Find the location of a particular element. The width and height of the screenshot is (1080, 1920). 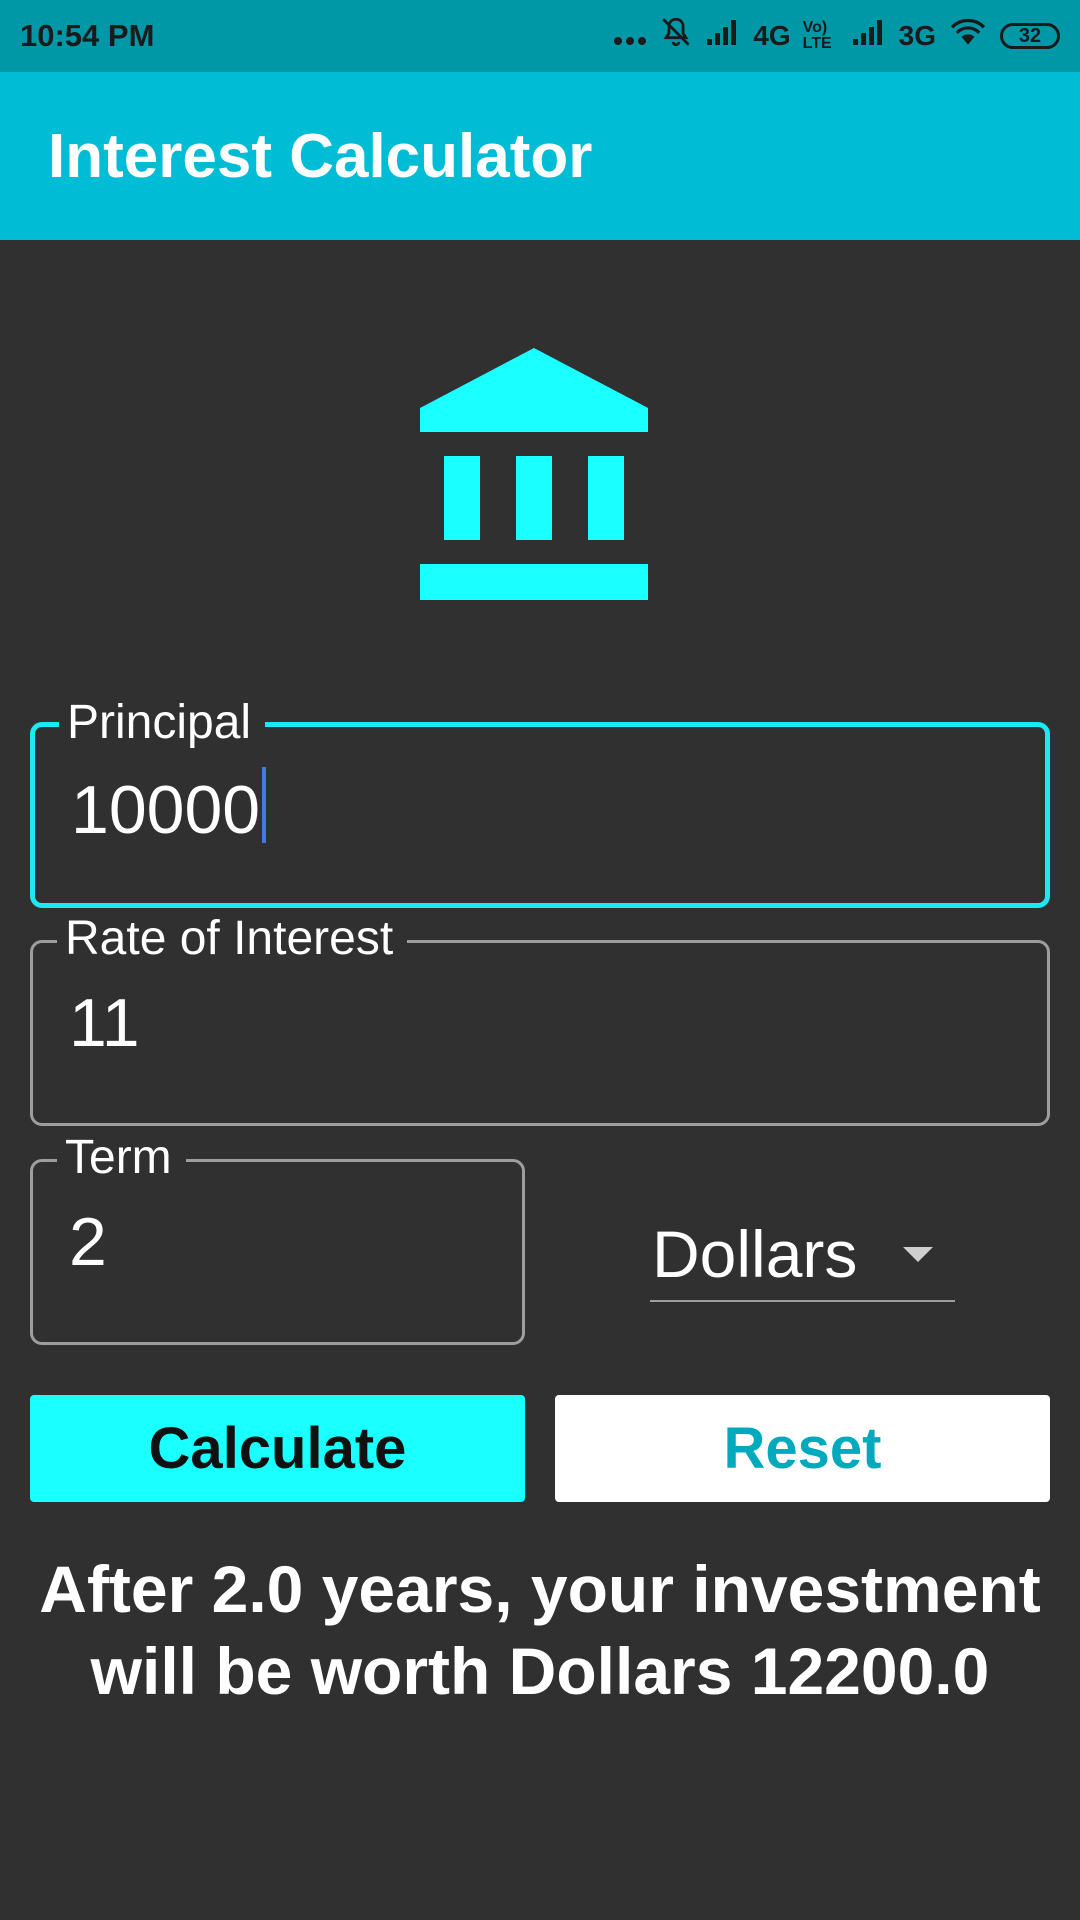

volte-label: Vo) LTE is located at coordinates (817, 35).